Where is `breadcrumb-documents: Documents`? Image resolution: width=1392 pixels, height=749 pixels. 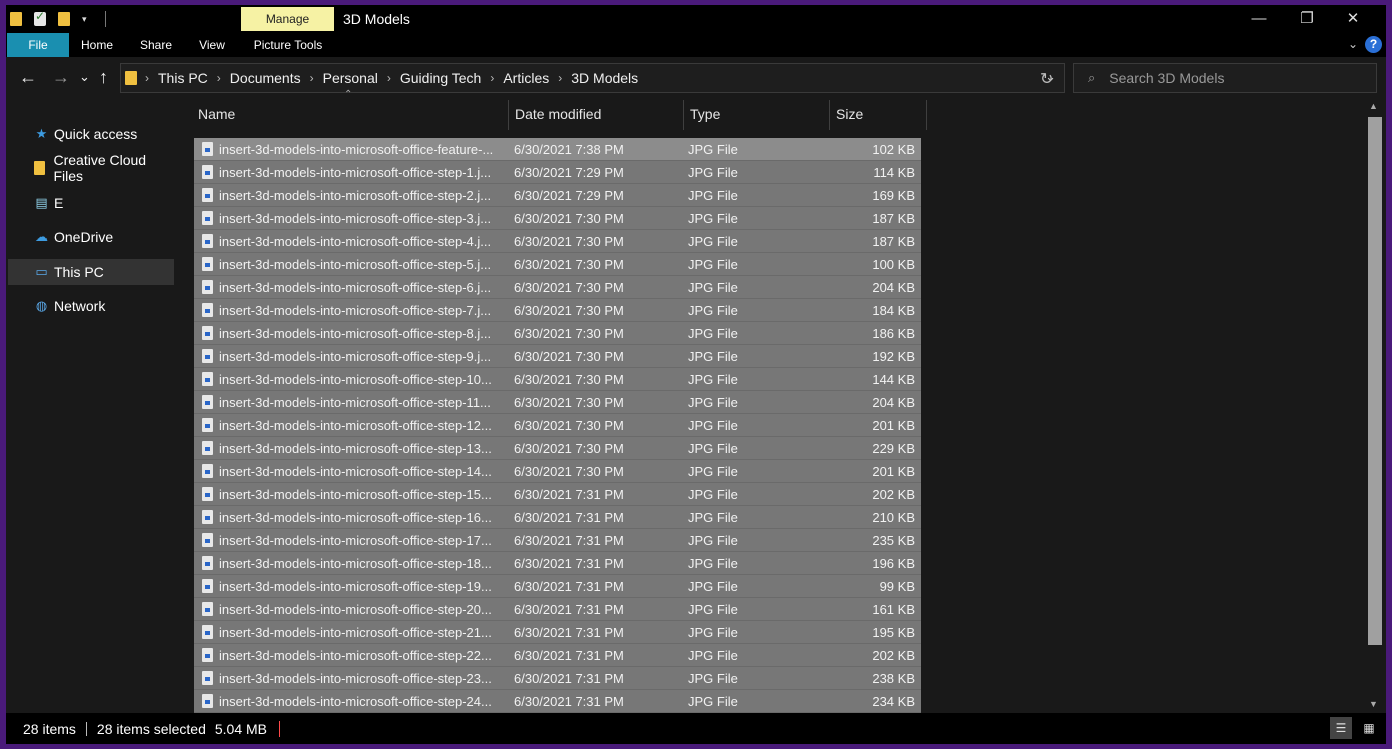
breadcrumb-documents: Documents is located at coordinates (265, 78).